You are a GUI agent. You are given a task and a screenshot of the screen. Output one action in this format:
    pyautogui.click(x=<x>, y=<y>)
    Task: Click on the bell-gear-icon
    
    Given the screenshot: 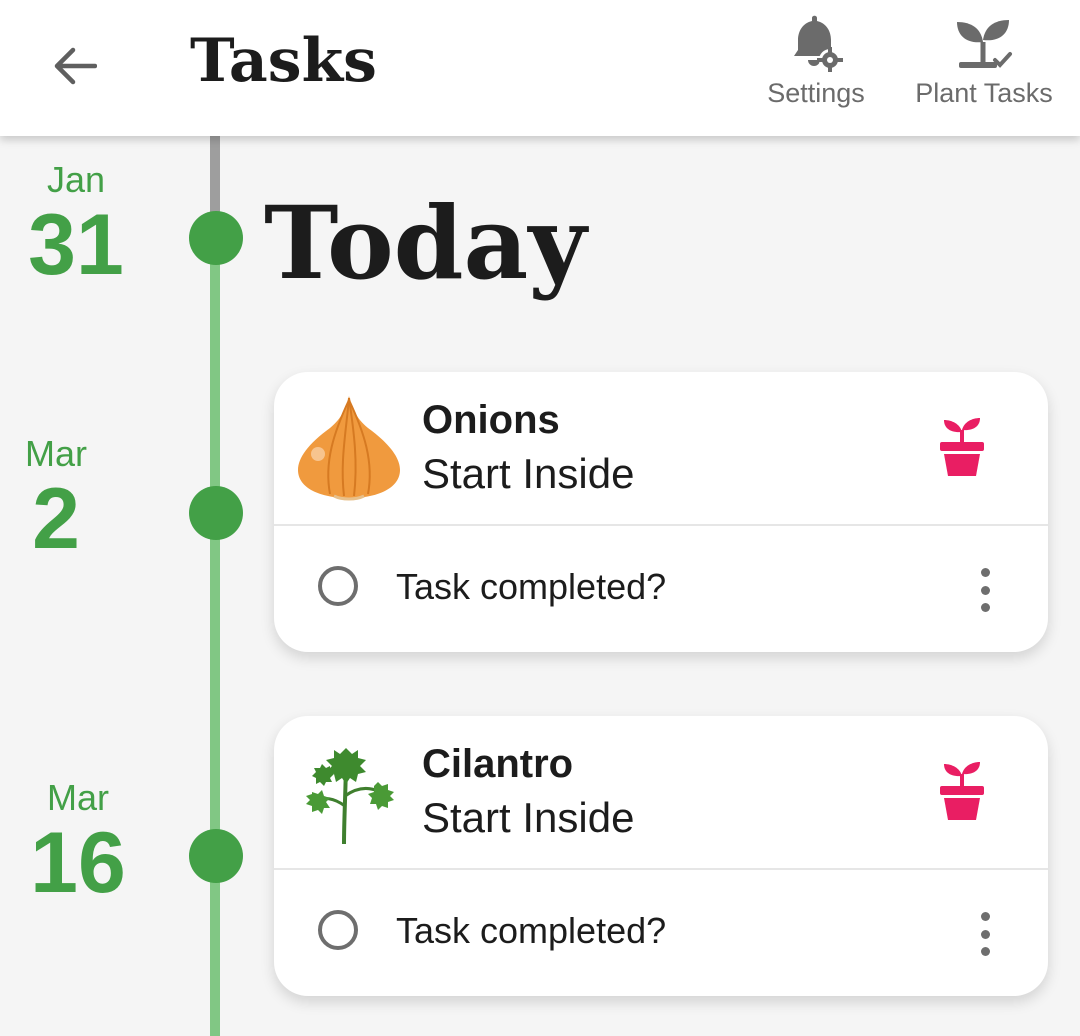 What is the action you would take?
    pyautogui.click(x=818, y=43)
    